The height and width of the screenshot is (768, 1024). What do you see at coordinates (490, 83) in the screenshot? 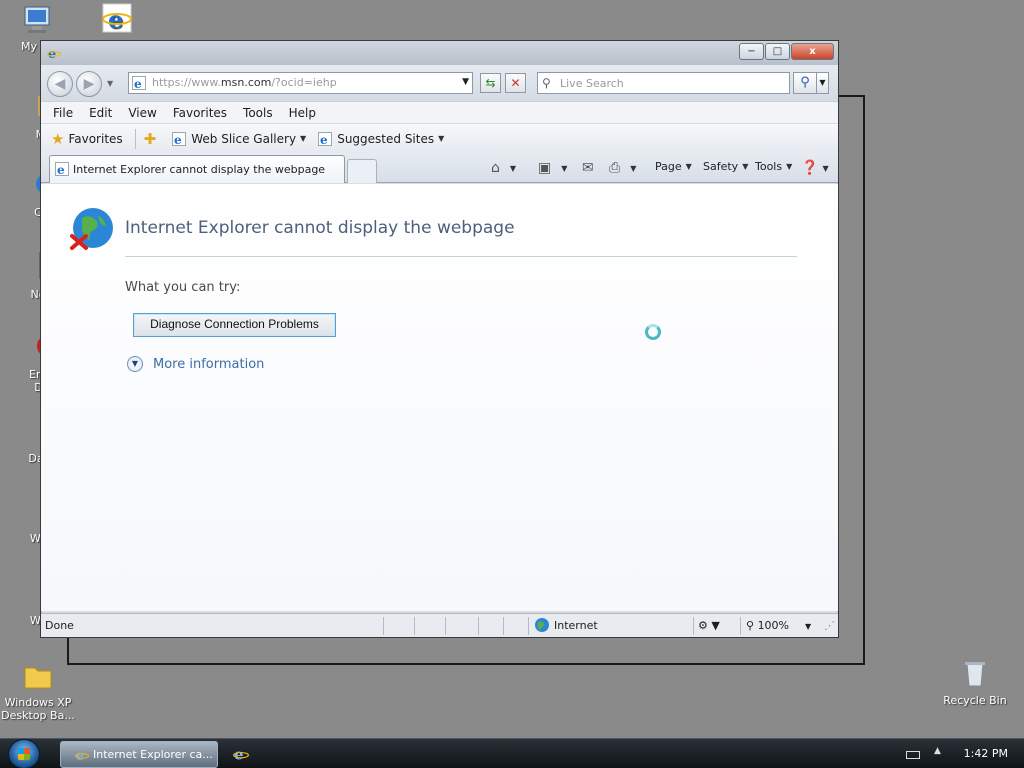
I see `refresh-icon: ⇆` at bounding box center [490, 83].